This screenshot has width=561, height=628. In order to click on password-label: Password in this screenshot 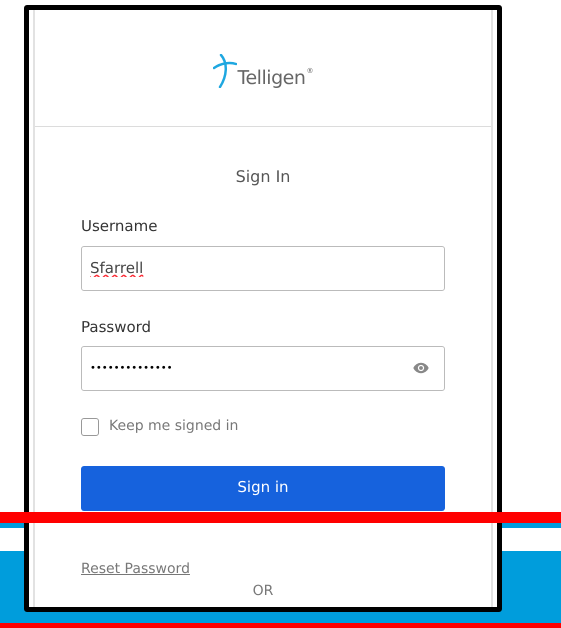, I will do `click(116, 327)`.